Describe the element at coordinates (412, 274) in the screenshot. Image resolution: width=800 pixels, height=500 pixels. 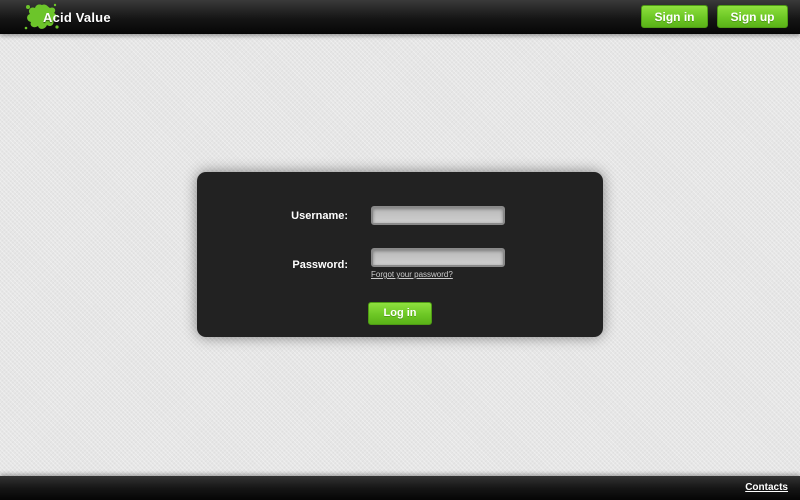
I see `forgot-password-link: Forgot your password?` at that location.